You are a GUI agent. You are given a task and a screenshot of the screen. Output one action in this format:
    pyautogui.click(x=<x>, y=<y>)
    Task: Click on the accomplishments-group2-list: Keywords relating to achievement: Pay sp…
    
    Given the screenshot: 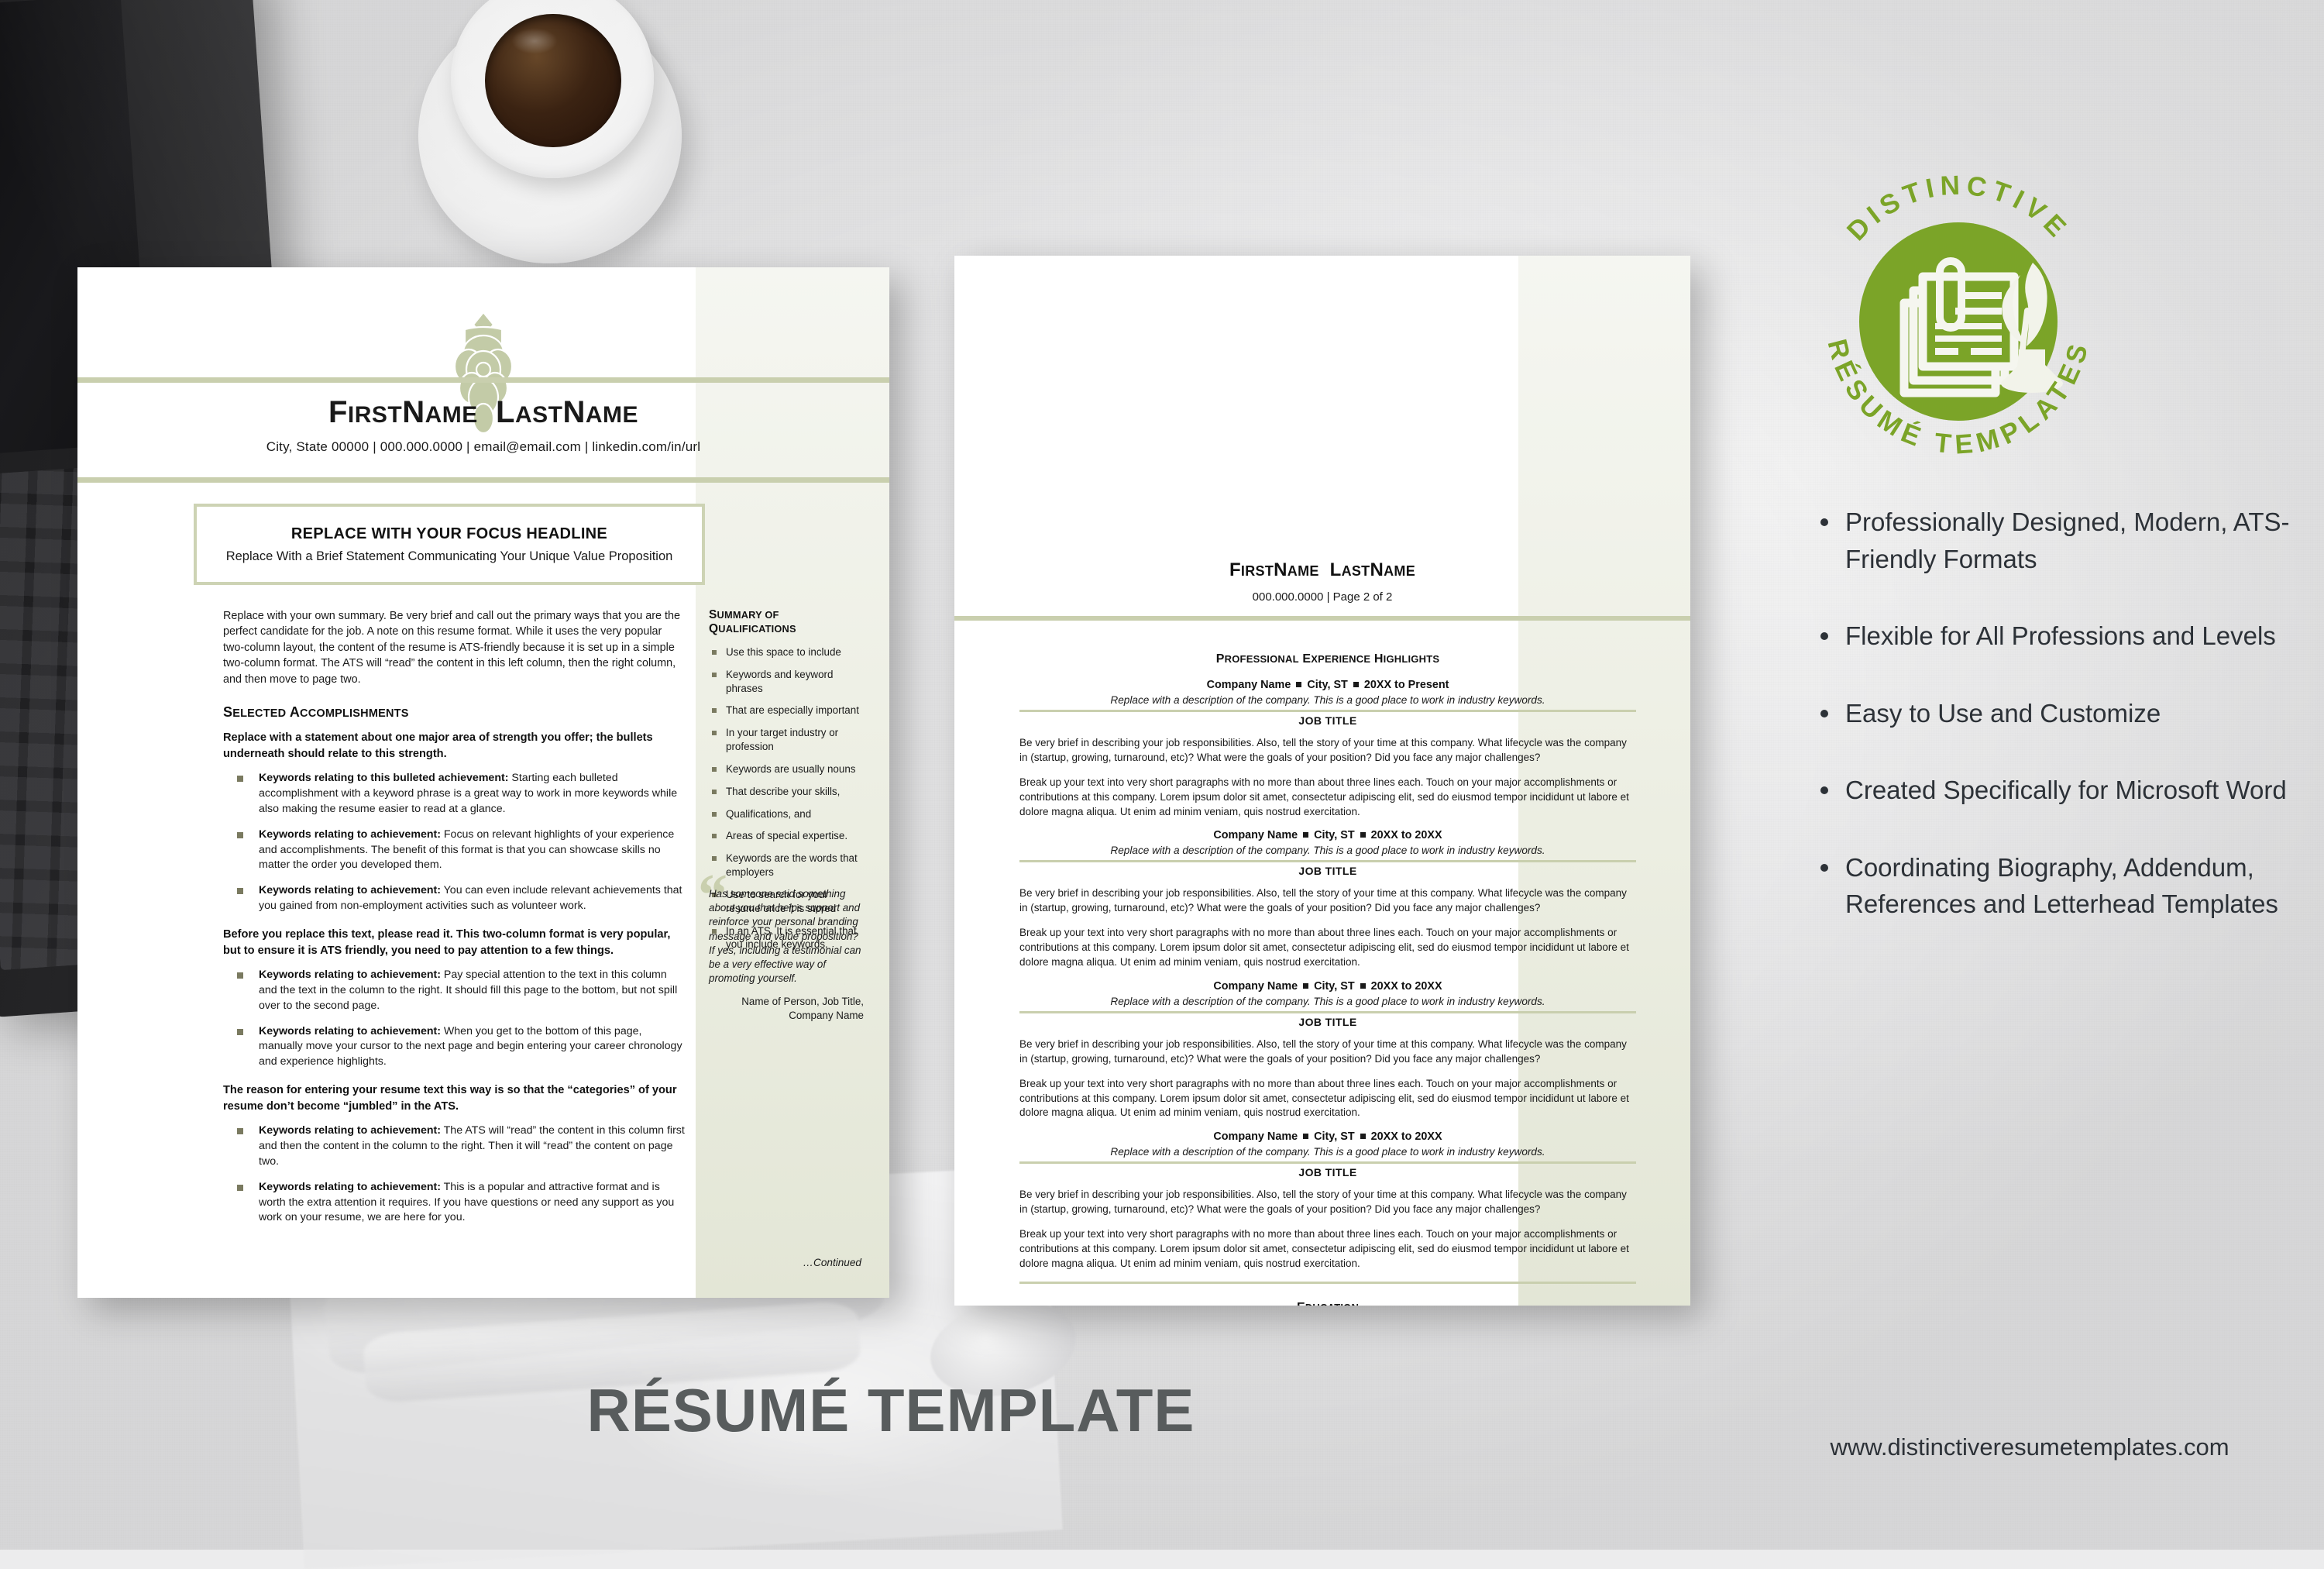 What is the action you would take?
    pyautogui.click(x=454, y=1019)
    